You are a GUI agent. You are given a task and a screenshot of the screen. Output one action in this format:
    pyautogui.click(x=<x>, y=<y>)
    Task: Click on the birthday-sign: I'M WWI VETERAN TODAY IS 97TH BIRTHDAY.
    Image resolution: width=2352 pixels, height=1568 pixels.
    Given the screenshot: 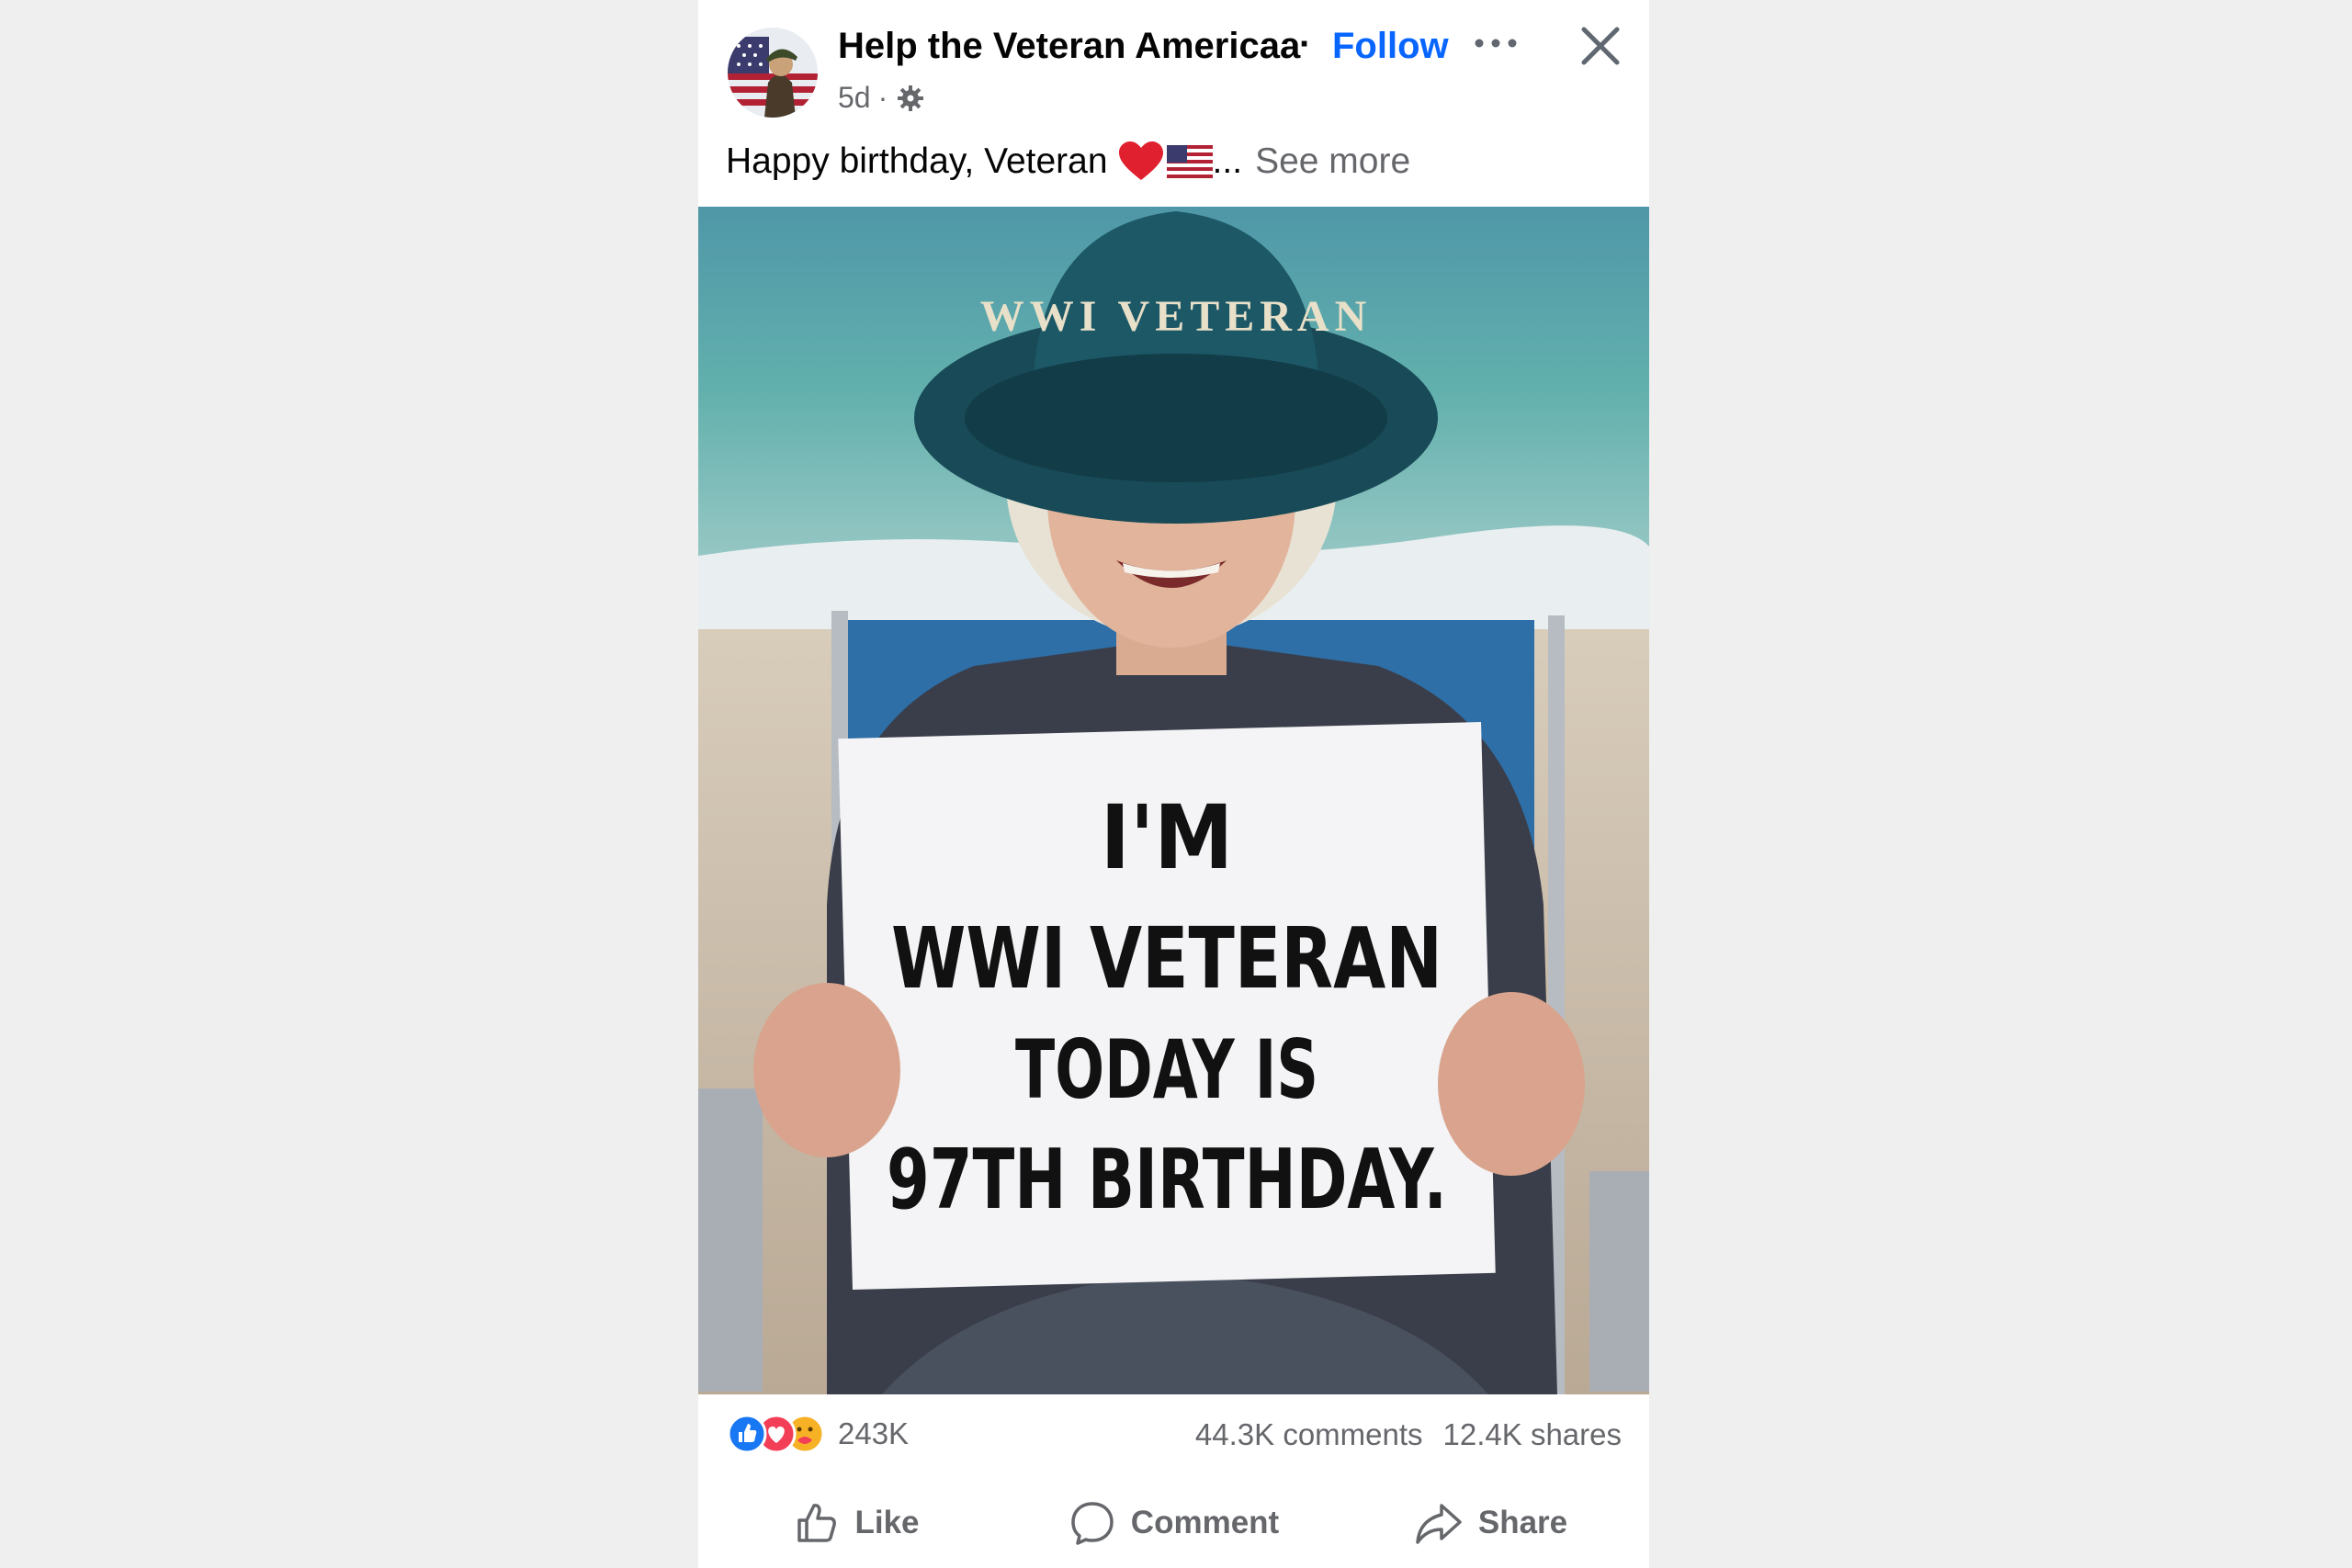 What is the action you would take?
    pyautogui.click(x=1167, y=1006)
    